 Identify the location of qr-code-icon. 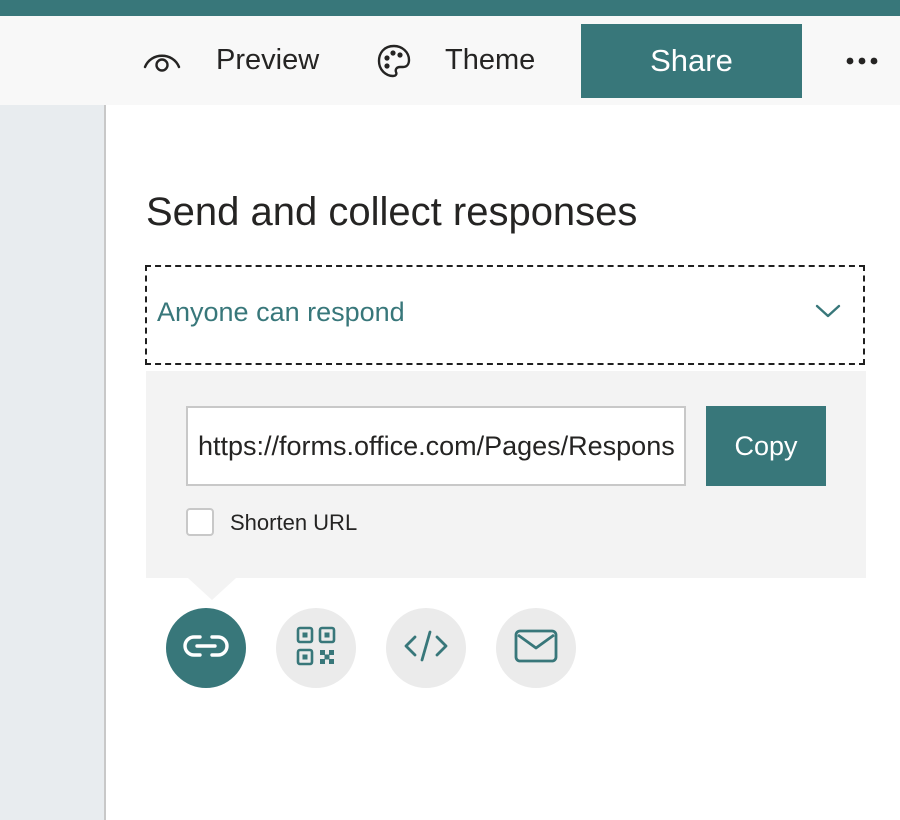
(316, 648).